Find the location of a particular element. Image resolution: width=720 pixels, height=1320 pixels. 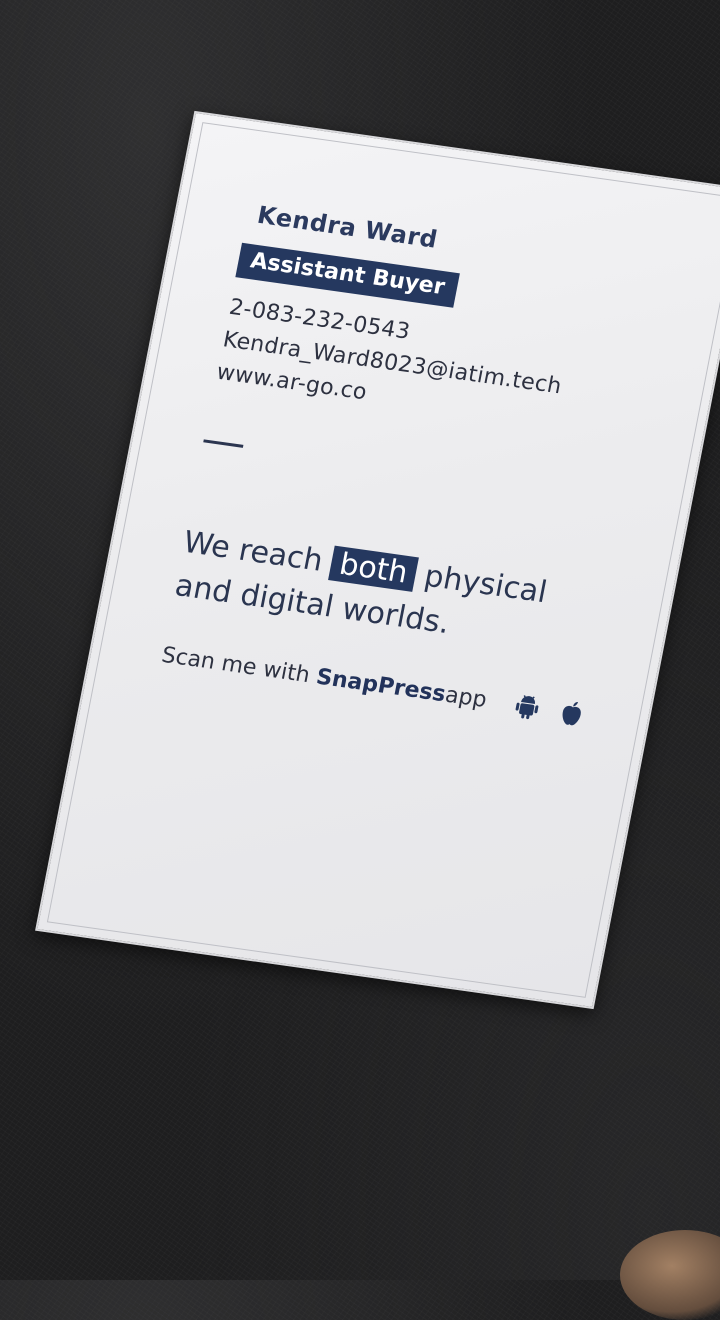

tagline-highlight: both is located at coordinates (373, 568).